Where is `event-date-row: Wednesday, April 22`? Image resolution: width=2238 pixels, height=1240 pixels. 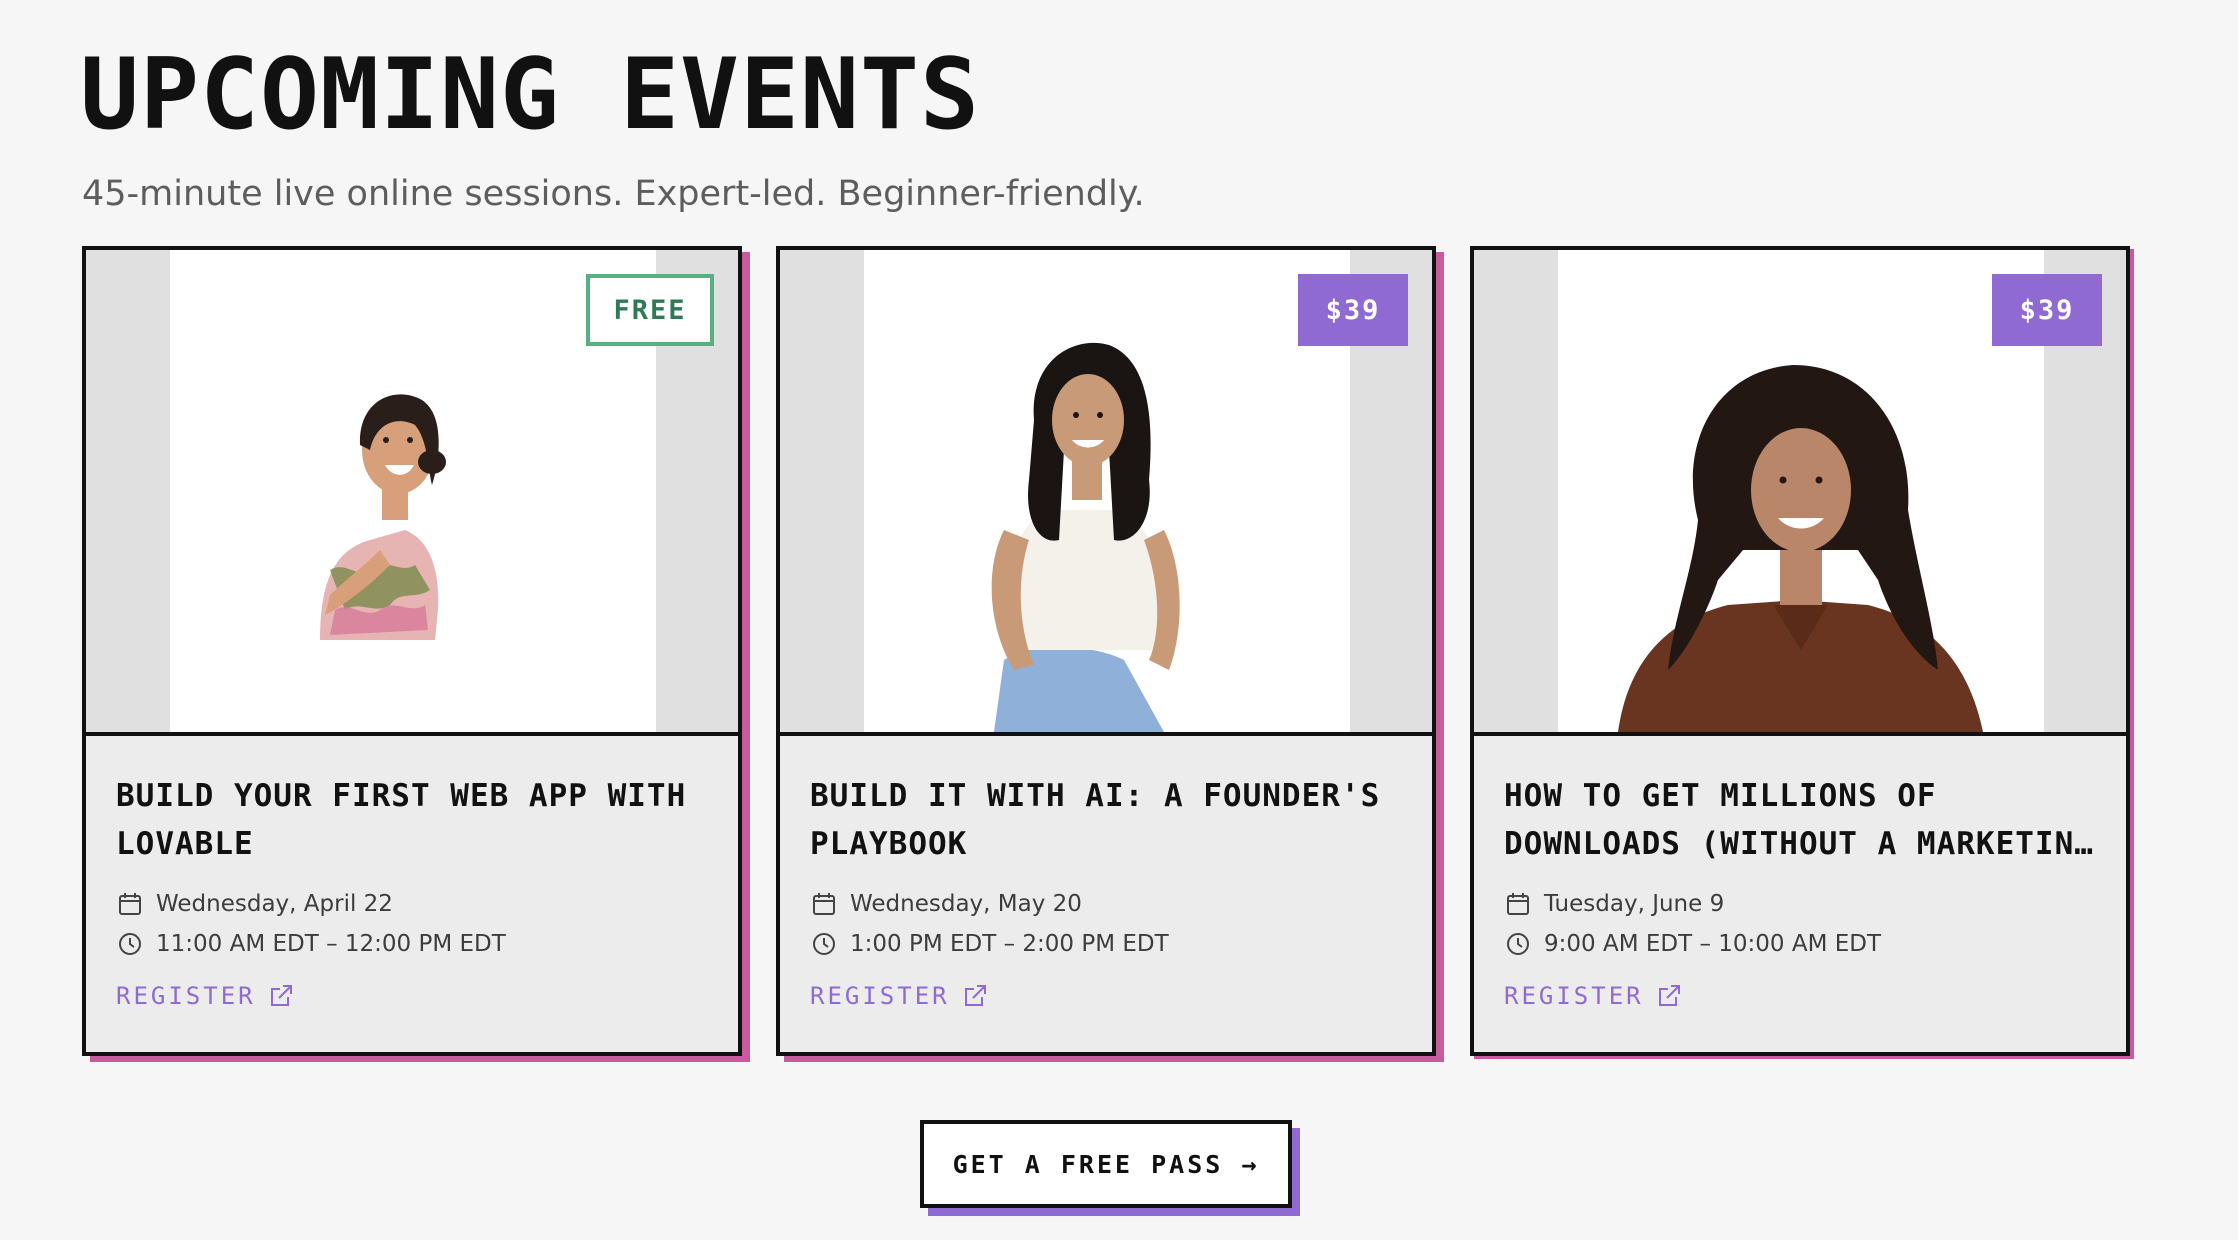
event-date-row: Wednesday, April 22 is located at coordinates (416, 904).